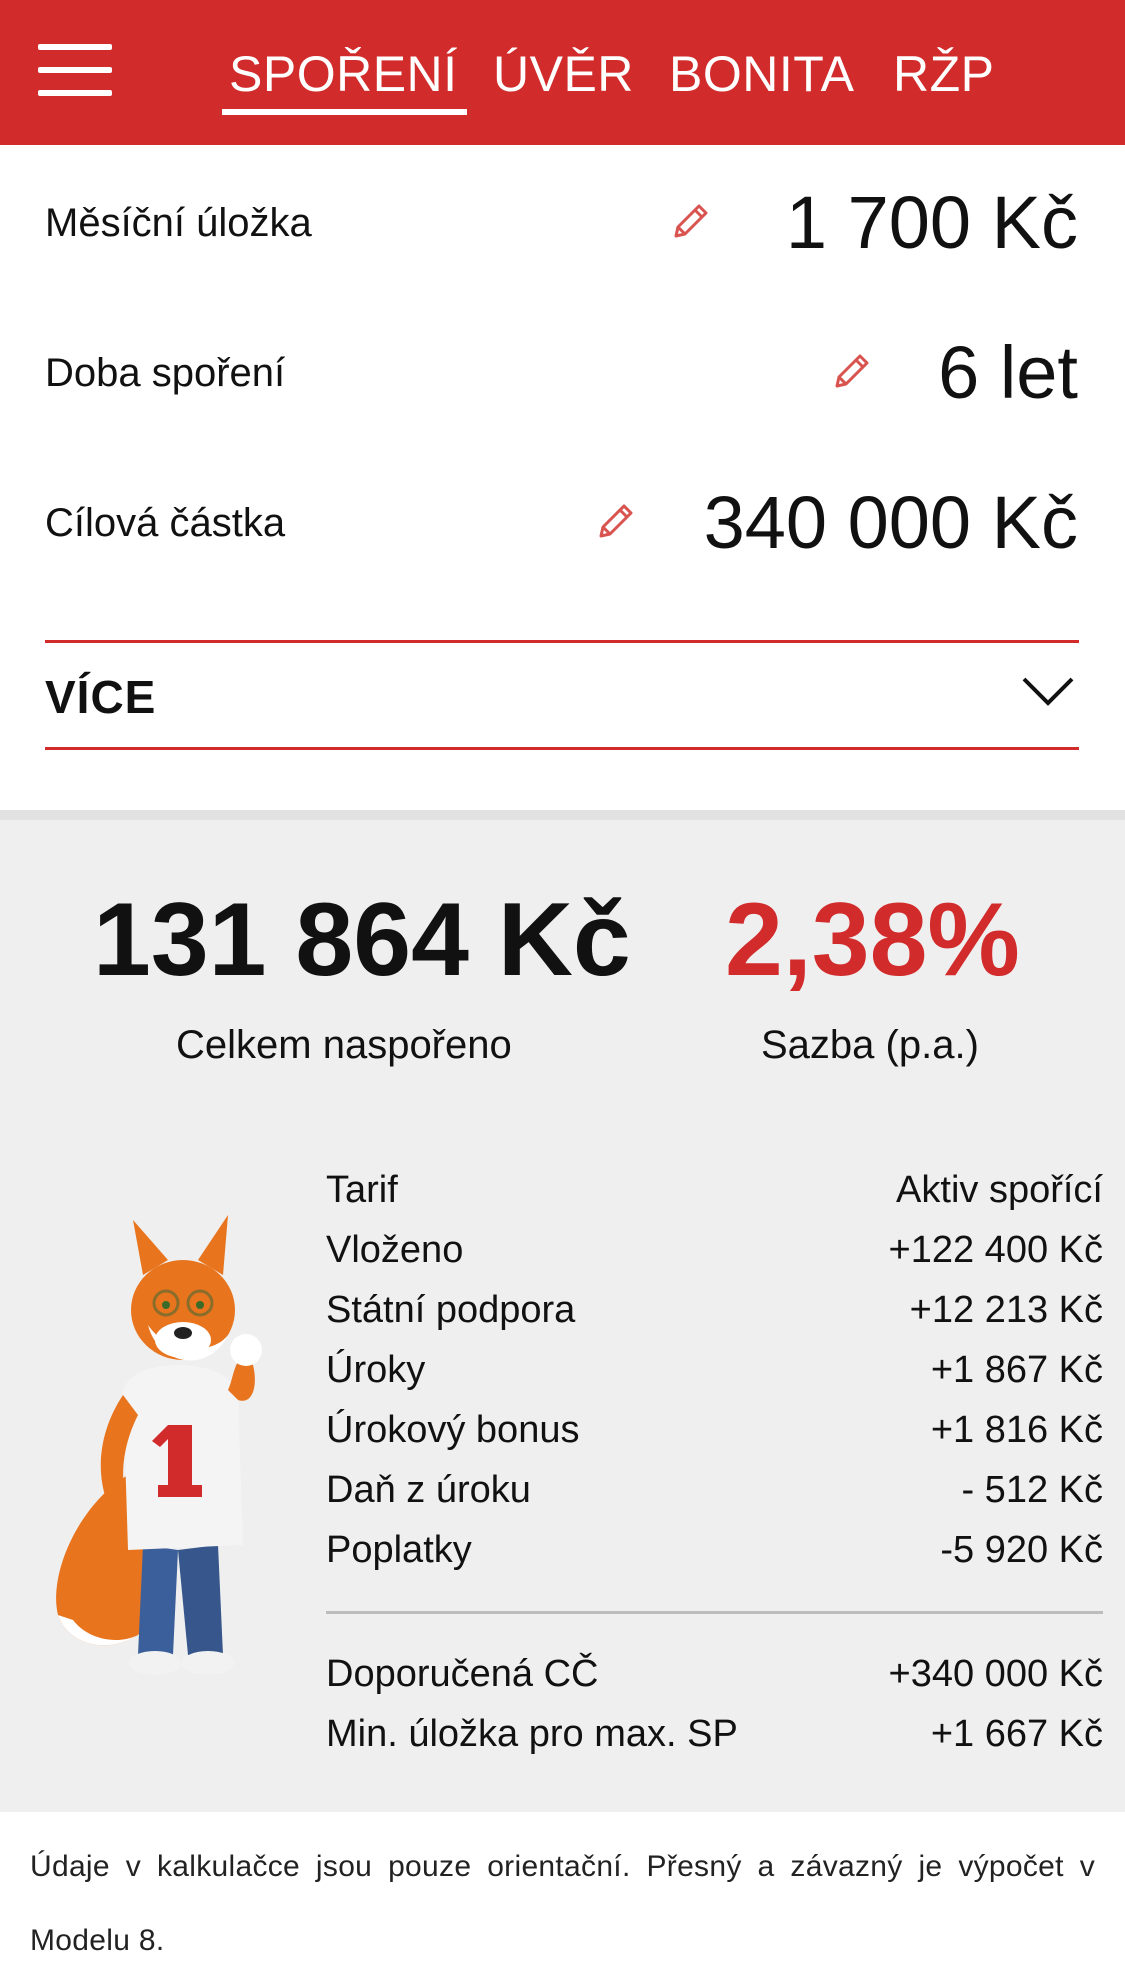 Image resolution: width=1125 pixels, height=1977 pixels. Describe the element at coordinates (1006, 1310) in the screenshot. I see `detail-value: +12 213 Kč` at that location.